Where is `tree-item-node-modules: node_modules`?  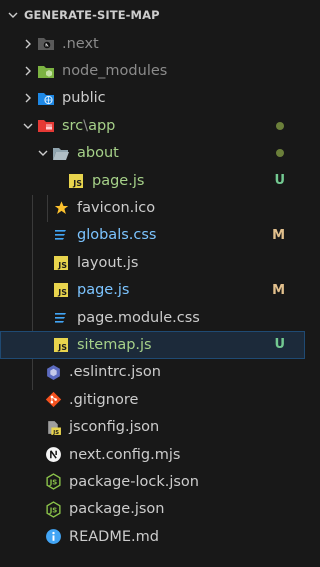 tree-item-node-modules: node_modules is located at coordinates (152, 70).